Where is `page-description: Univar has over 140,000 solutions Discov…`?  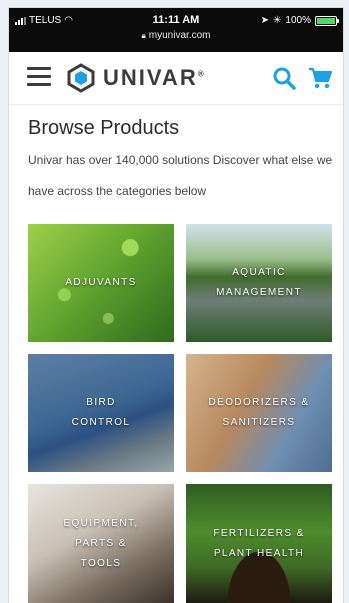 page-description: Univar has over 140,000 solutions Discov… is located at coordinates (180, 175).